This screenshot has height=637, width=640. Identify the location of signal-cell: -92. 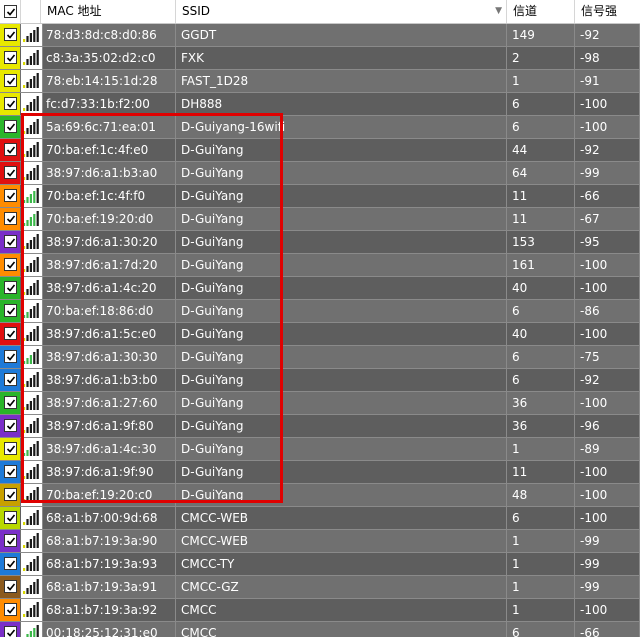
(607, 35).